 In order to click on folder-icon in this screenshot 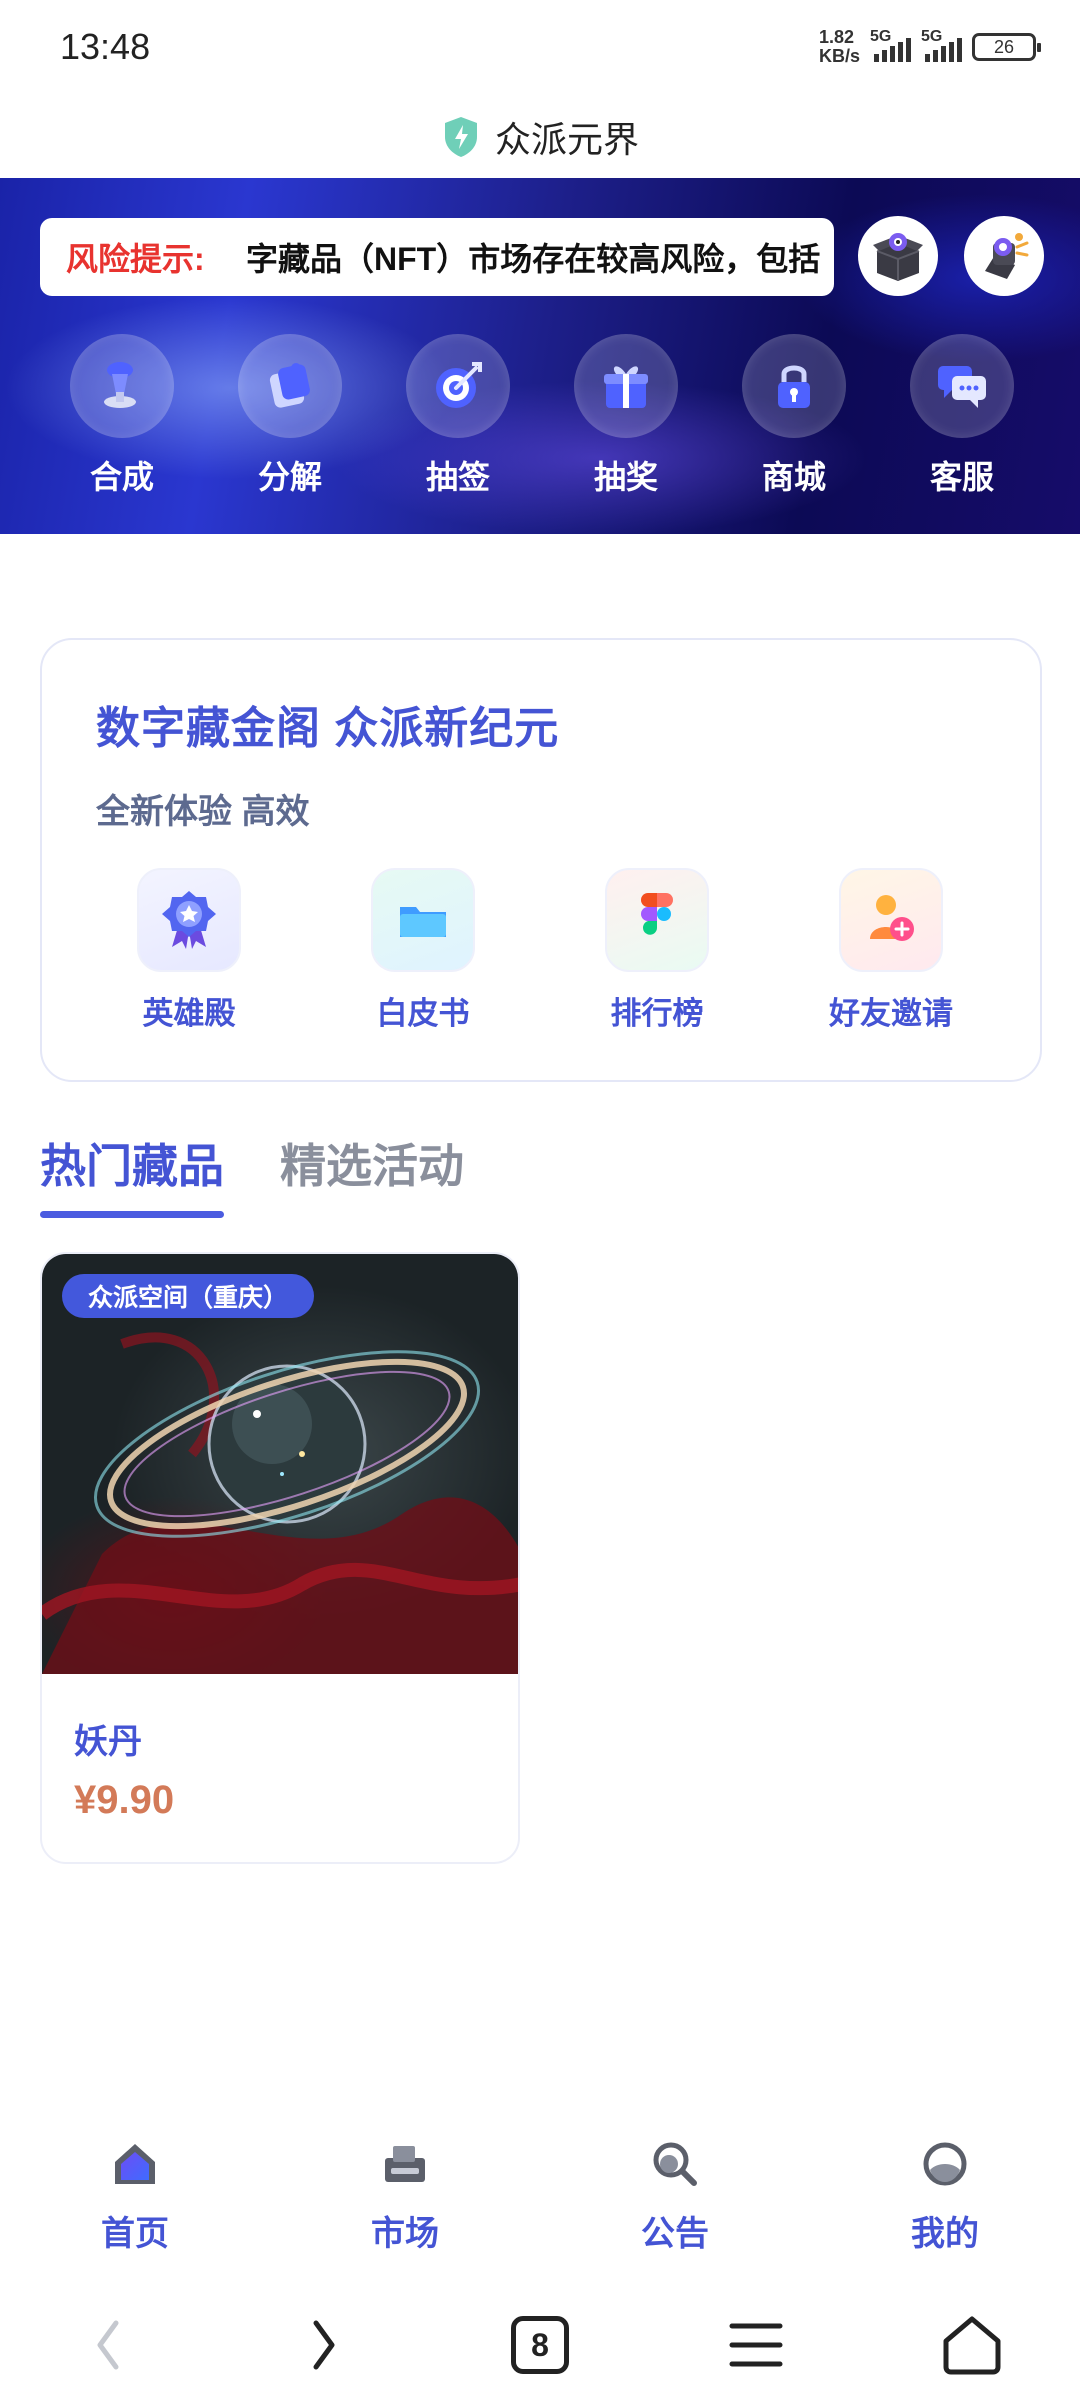, I will do `click(423, 922)`.